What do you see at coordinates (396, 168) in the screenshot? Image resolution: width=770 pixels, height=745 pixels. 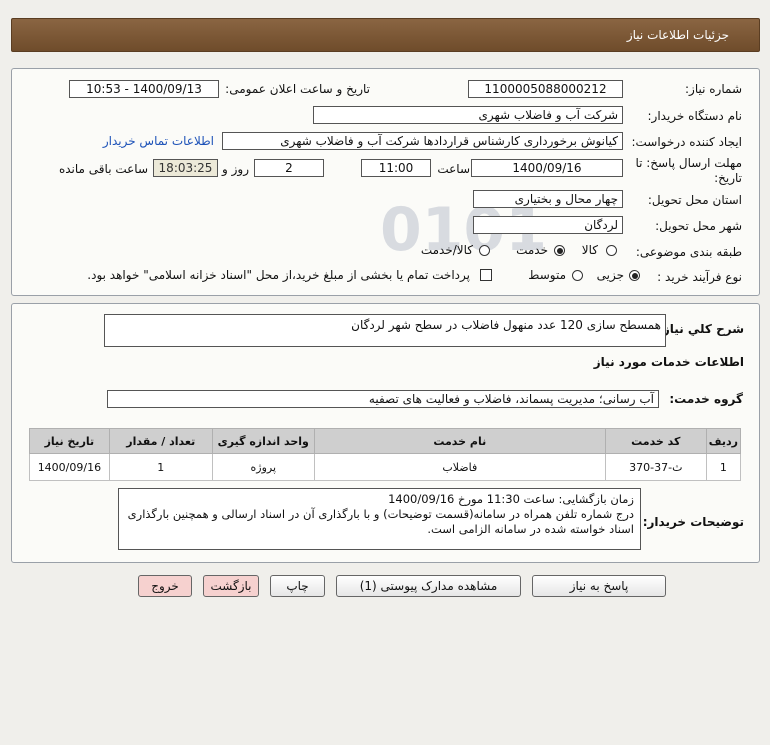 I see `deadline-time-field: 11:00` at bounding box center [396, 168].